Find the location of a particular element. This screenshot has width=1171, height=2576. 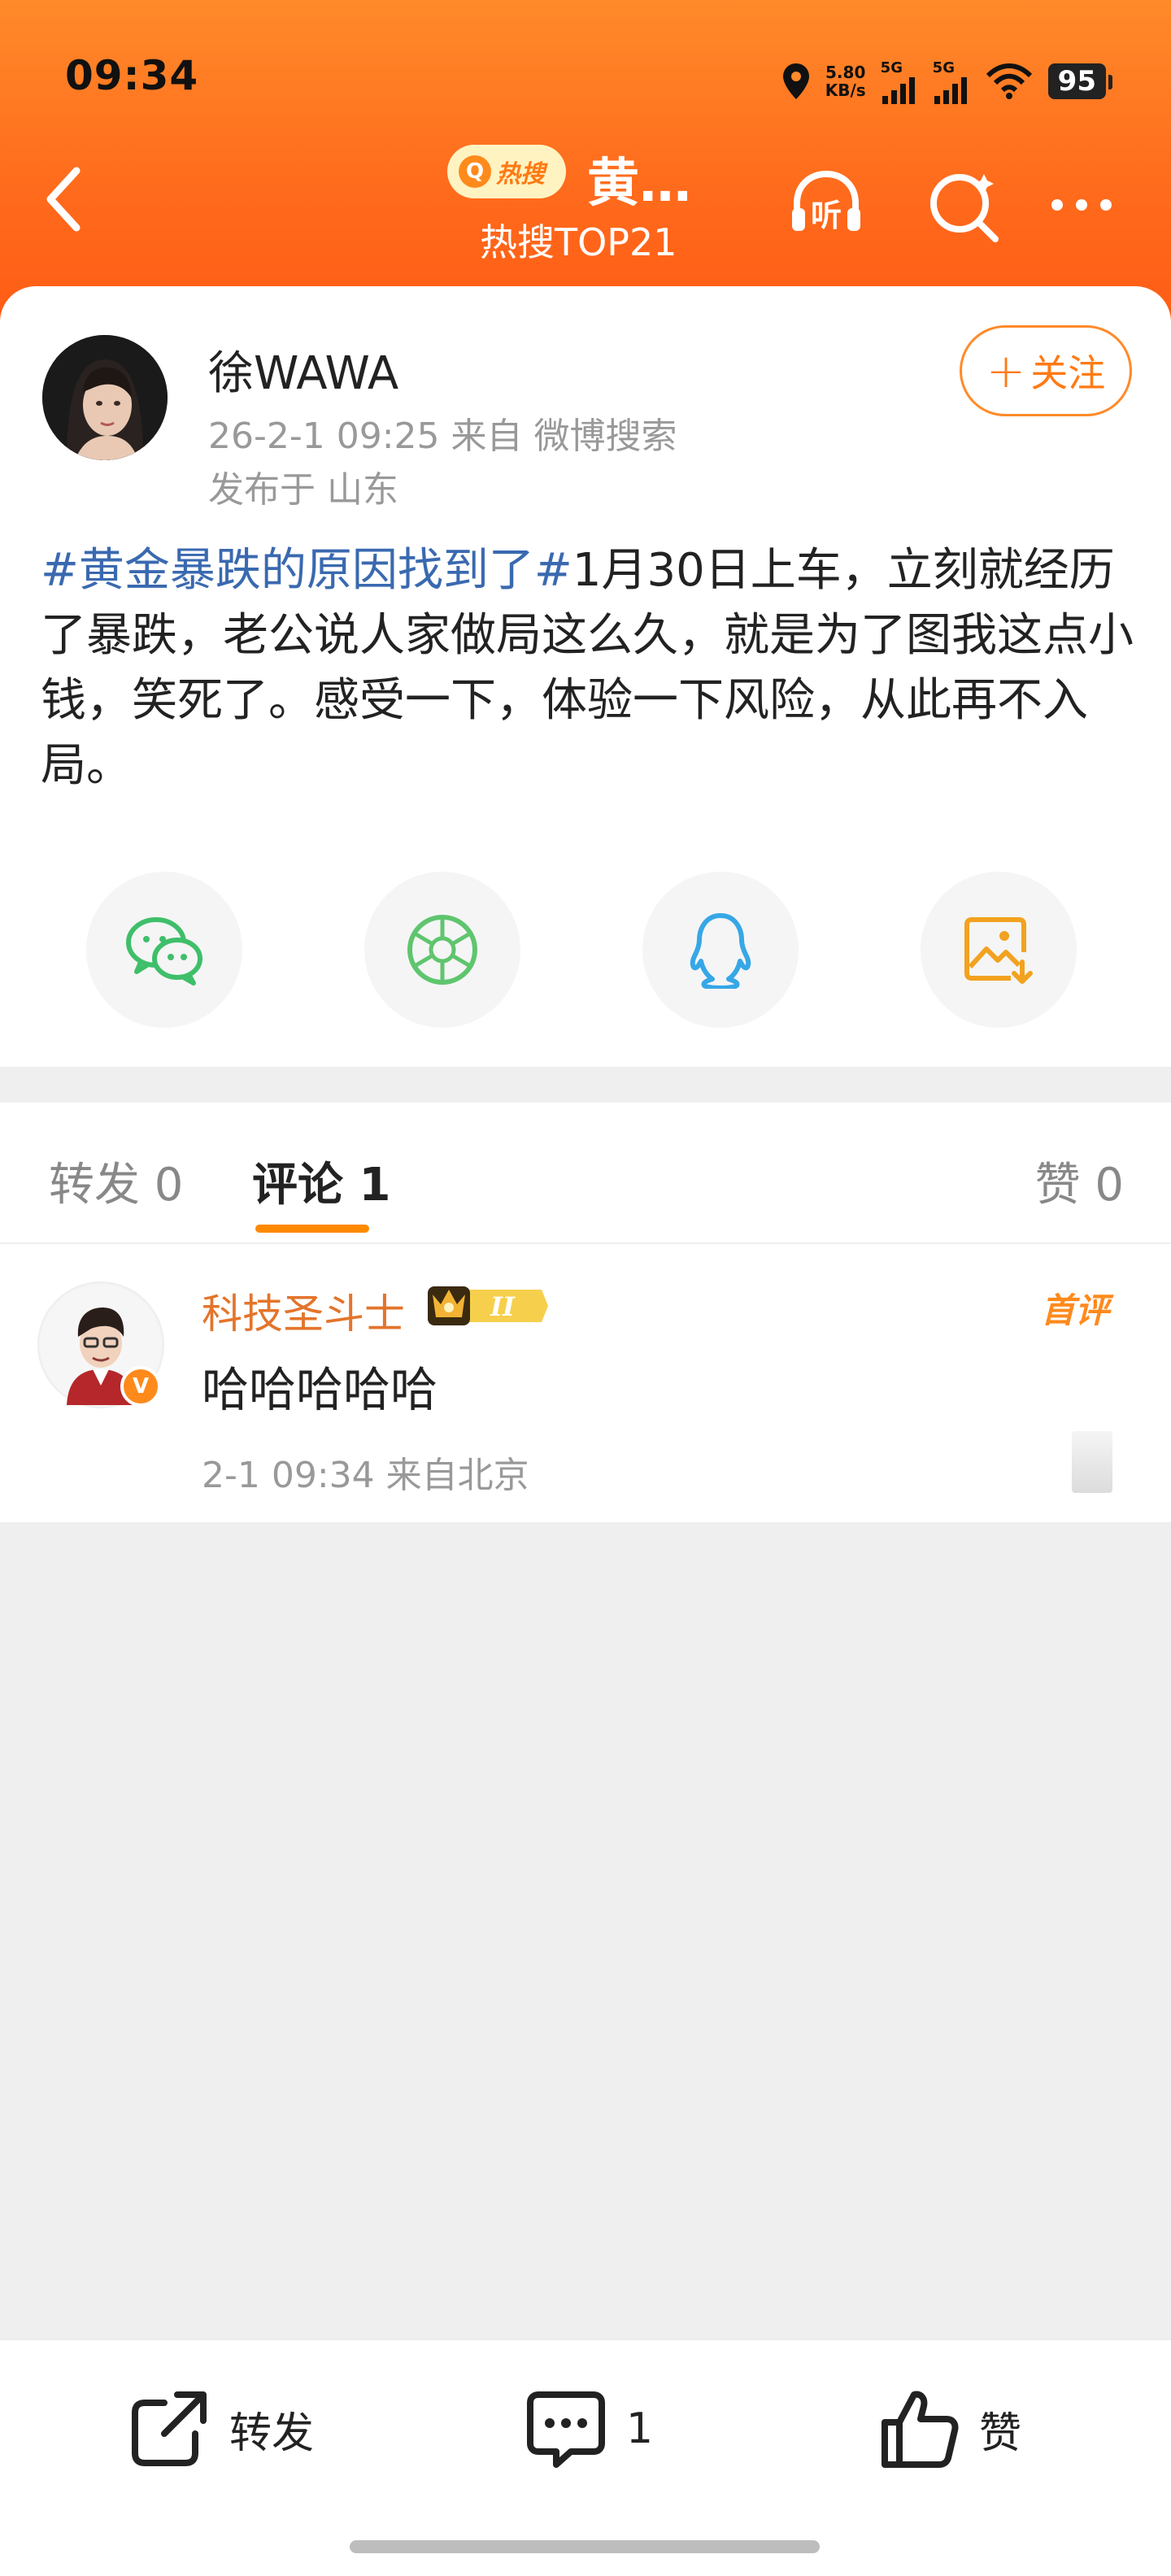

listen-icon: 听 is located at coordinates (827, 204).